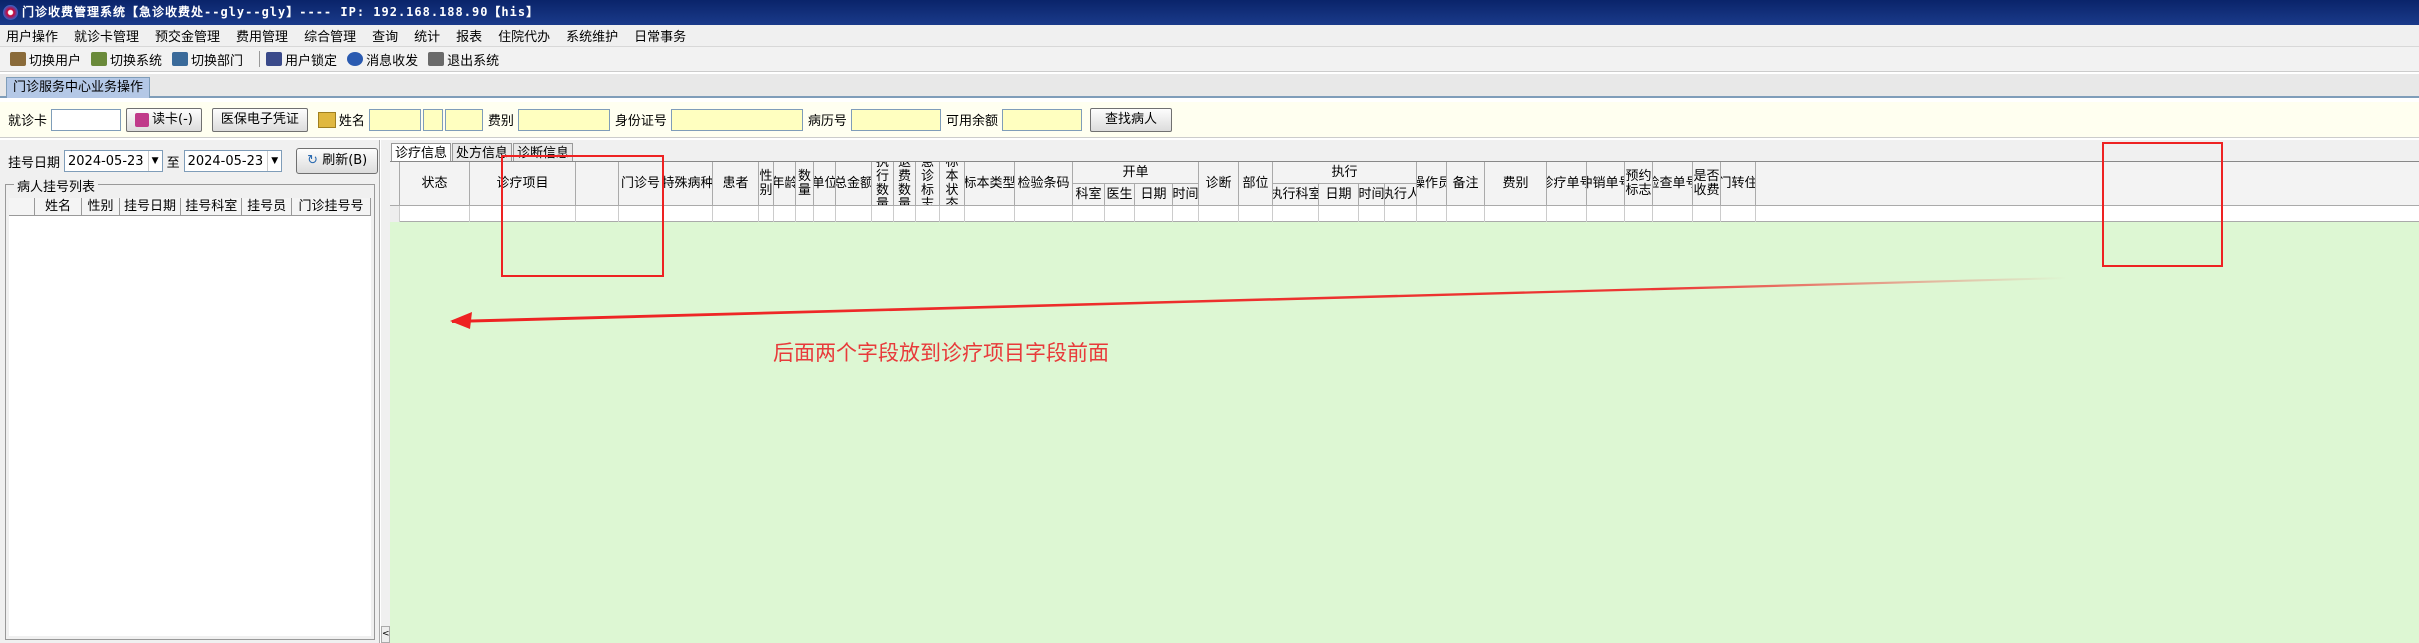 This screenshot has height=643, width=2419. What do you see at coordinates (330, 35) in the screenshot?
I see `menu-general-mgmt: 综合管理` at bounding box center [330, 35].